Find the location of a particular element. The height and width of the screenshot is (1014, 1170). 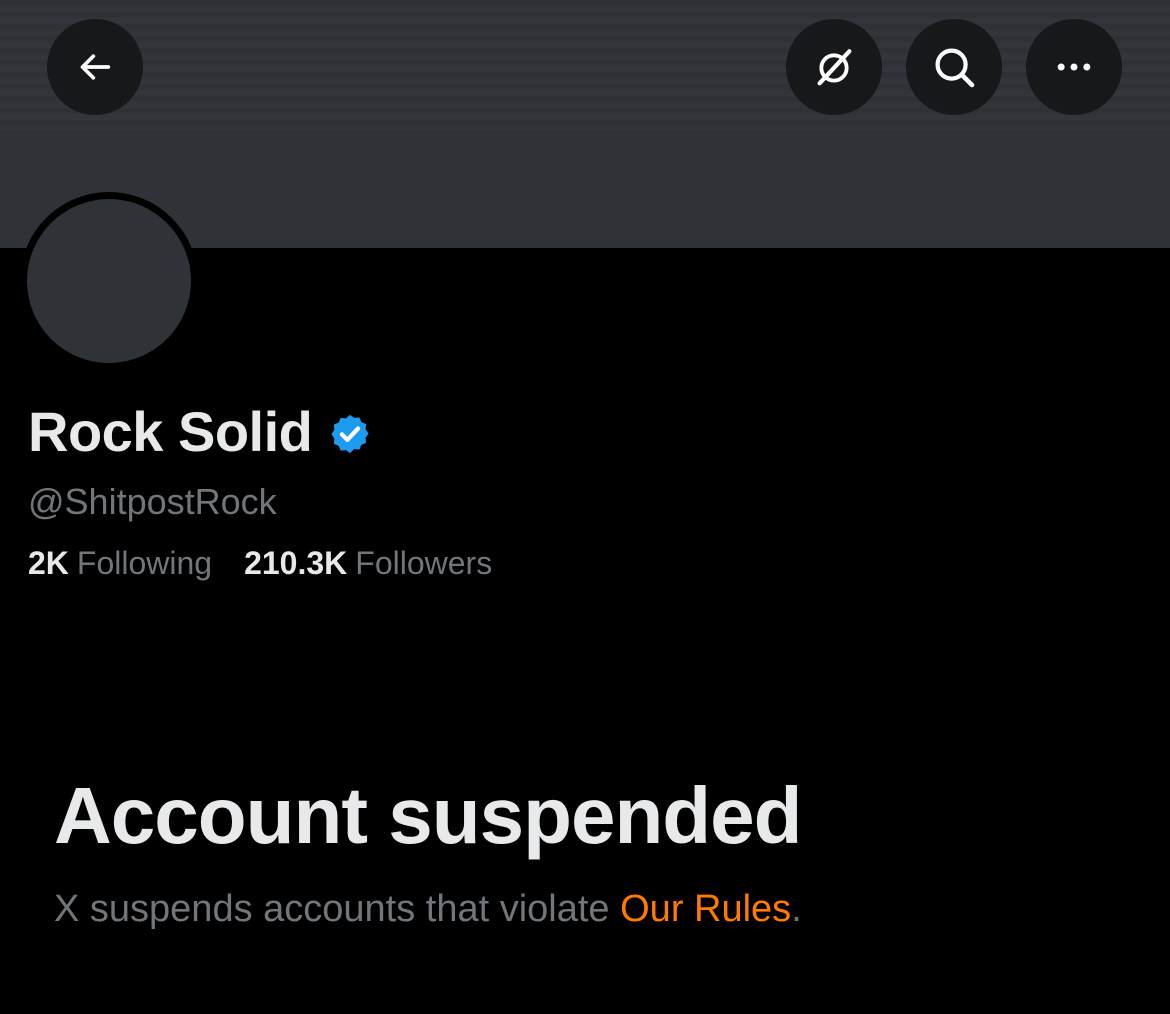

display-name: Rock Solid is located at coordinates (170, 431).